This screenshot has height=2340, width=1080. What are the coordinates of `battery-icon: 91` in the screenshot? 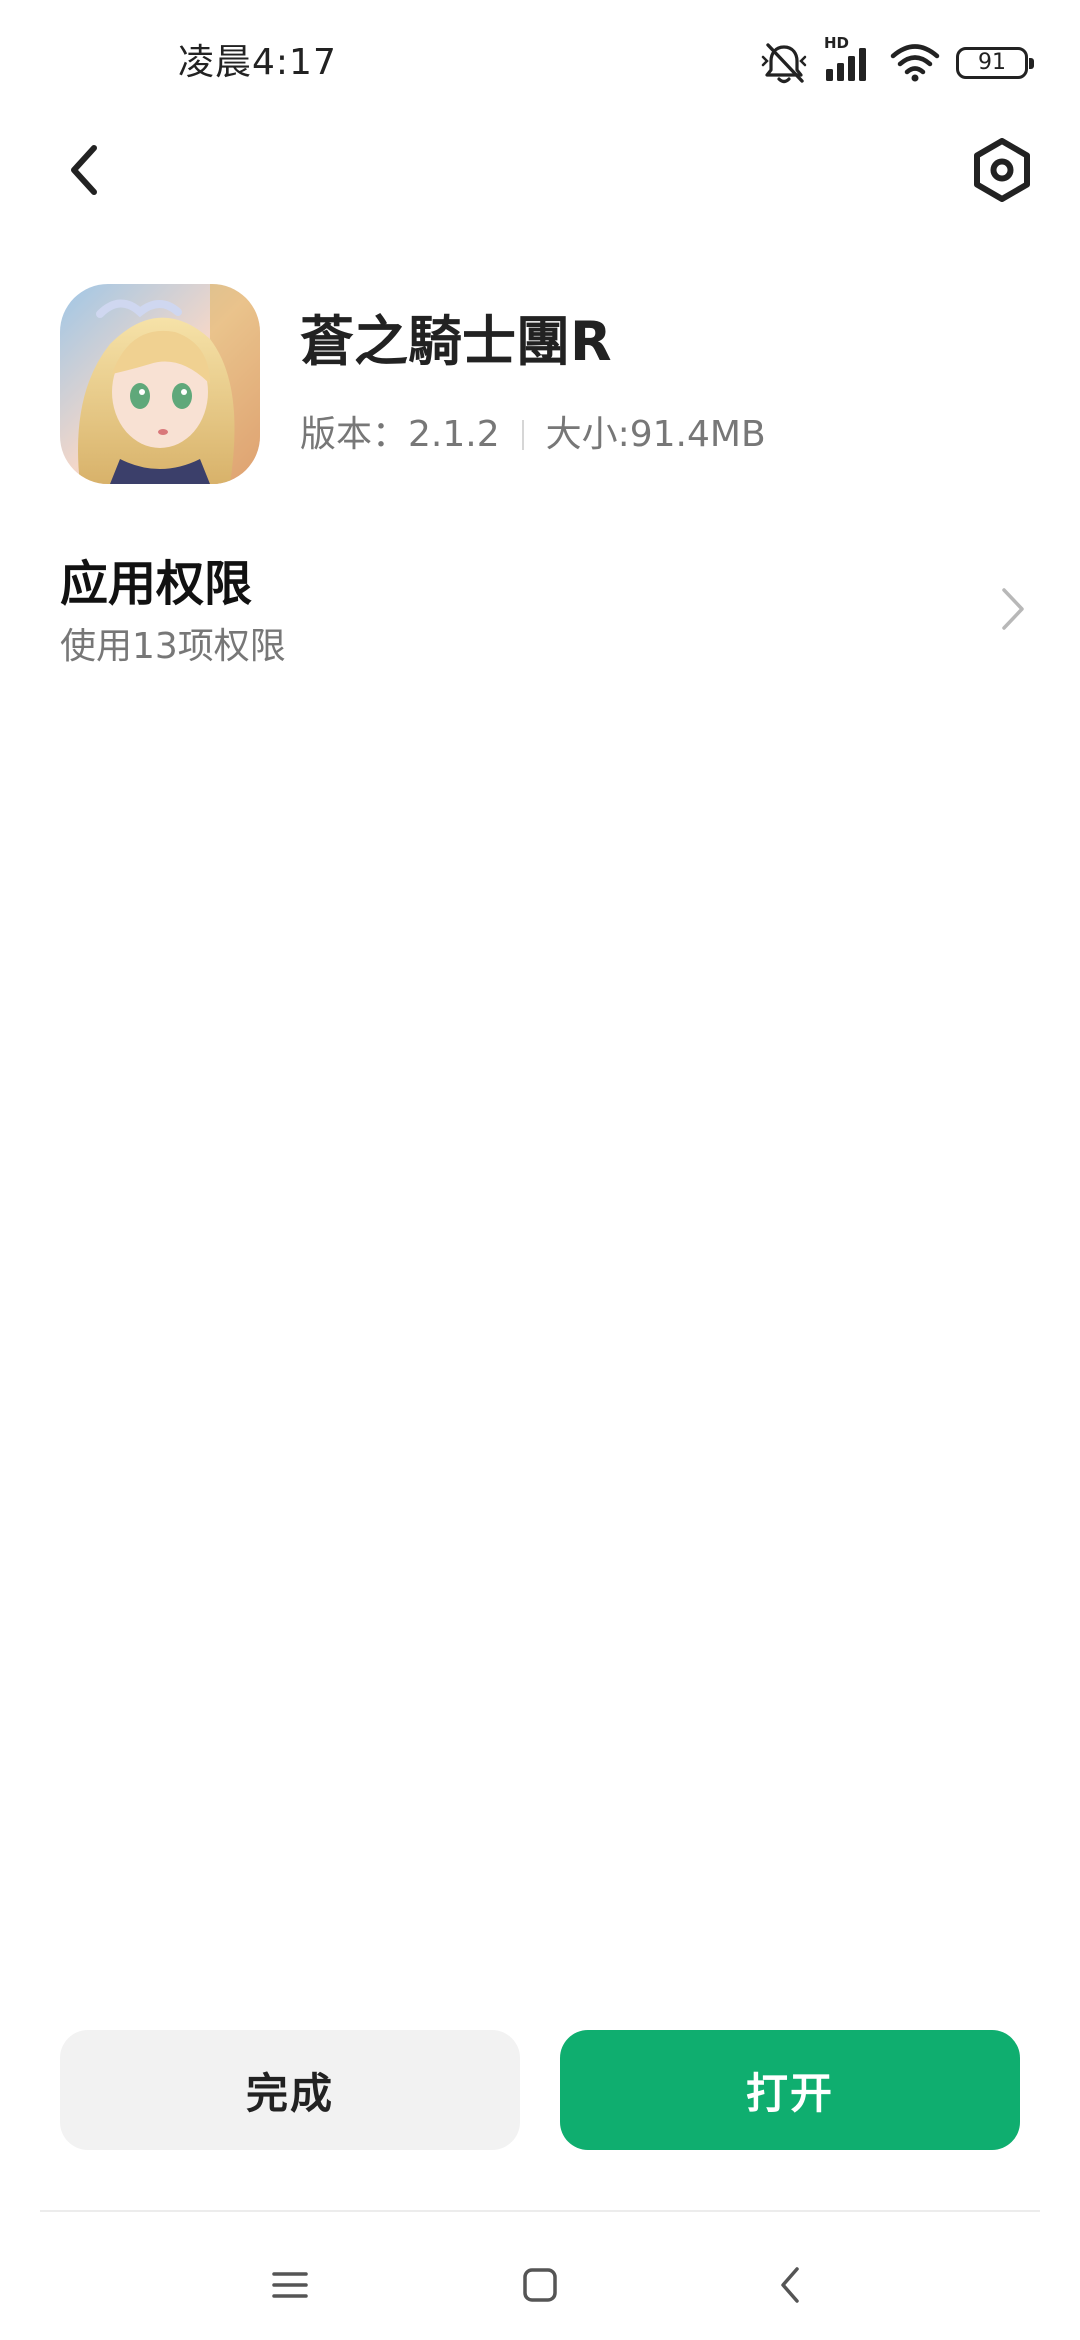 It's located at (995, 63).